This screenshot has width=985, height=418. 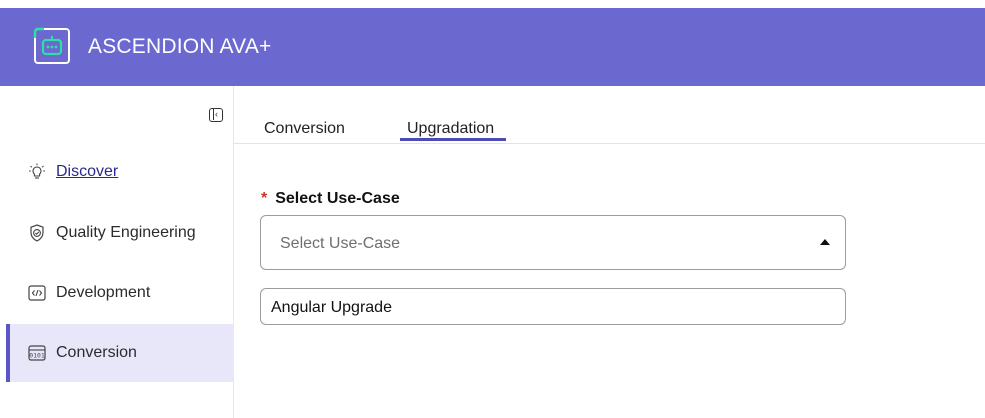 I want to click on robot-logo-icon, so click(x=51, y=45).